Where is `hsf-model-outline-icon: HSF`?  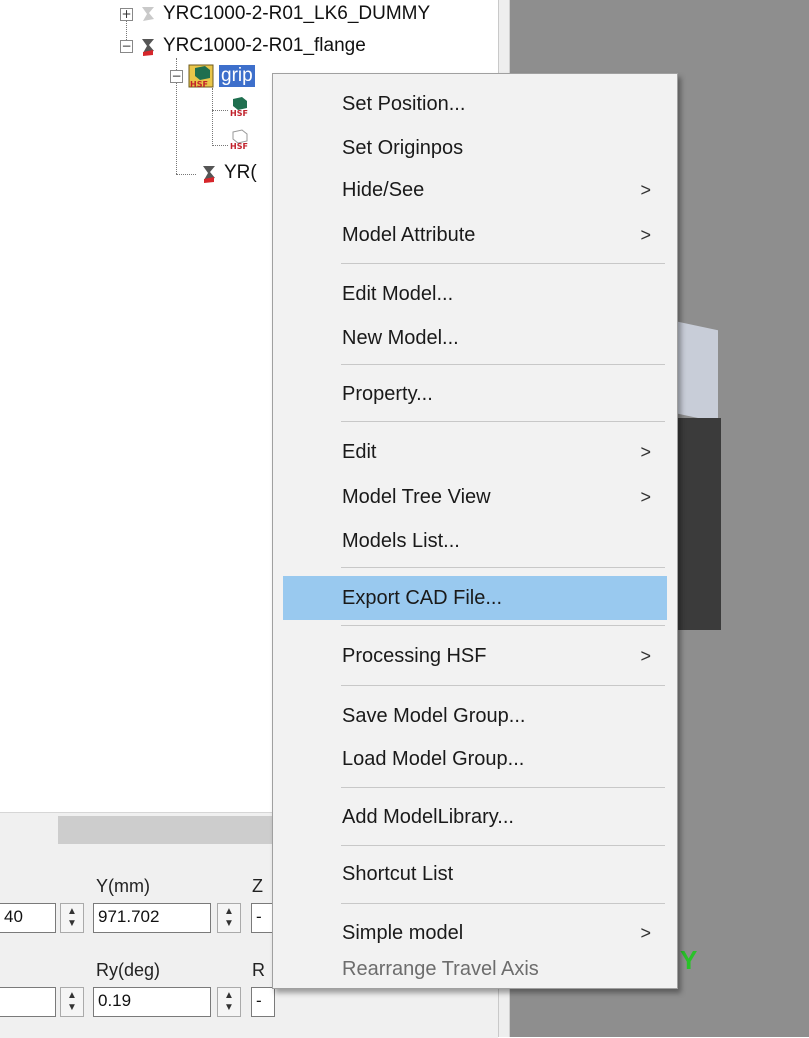
hsf-model-outline-icon: HSF is located at coordinates (239, 139).